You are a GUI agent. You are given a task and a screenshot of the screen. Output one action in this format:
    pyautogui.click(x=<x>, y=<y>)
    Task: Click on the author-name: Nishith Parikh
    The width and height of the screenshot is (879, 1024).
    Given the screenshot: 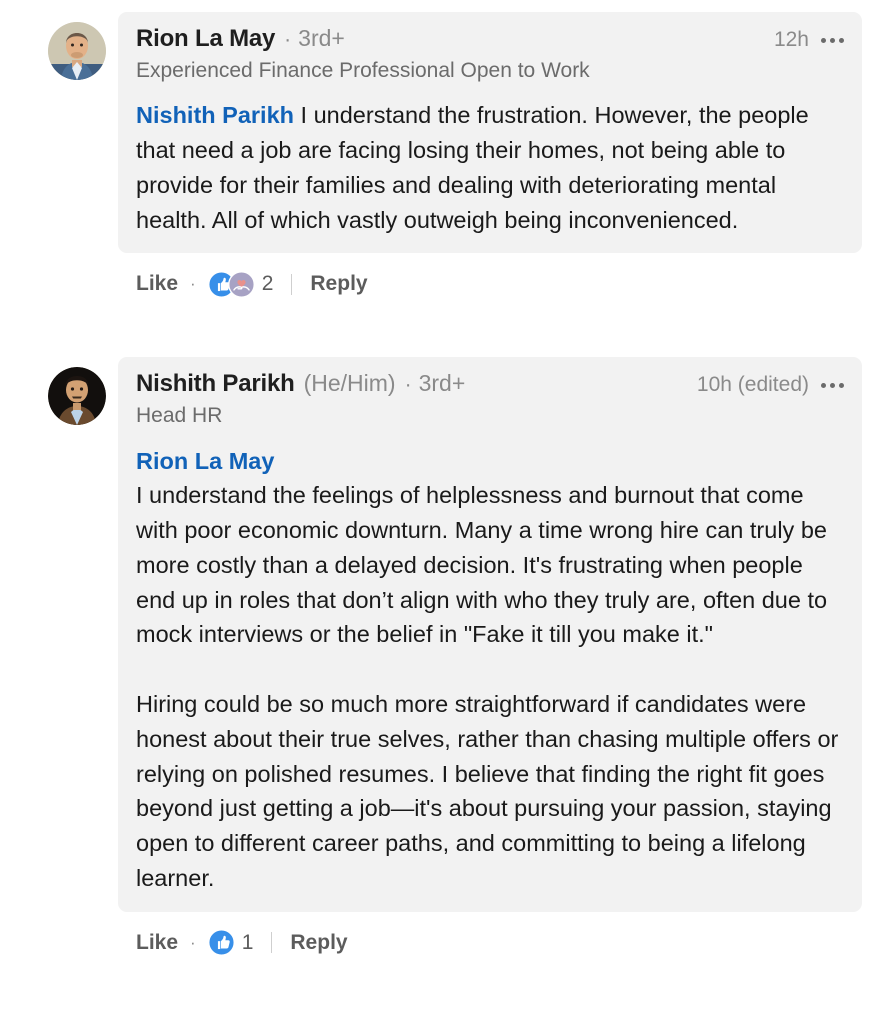 What is the action you would take?
    pyautogui.click(x=215, y=384)
    